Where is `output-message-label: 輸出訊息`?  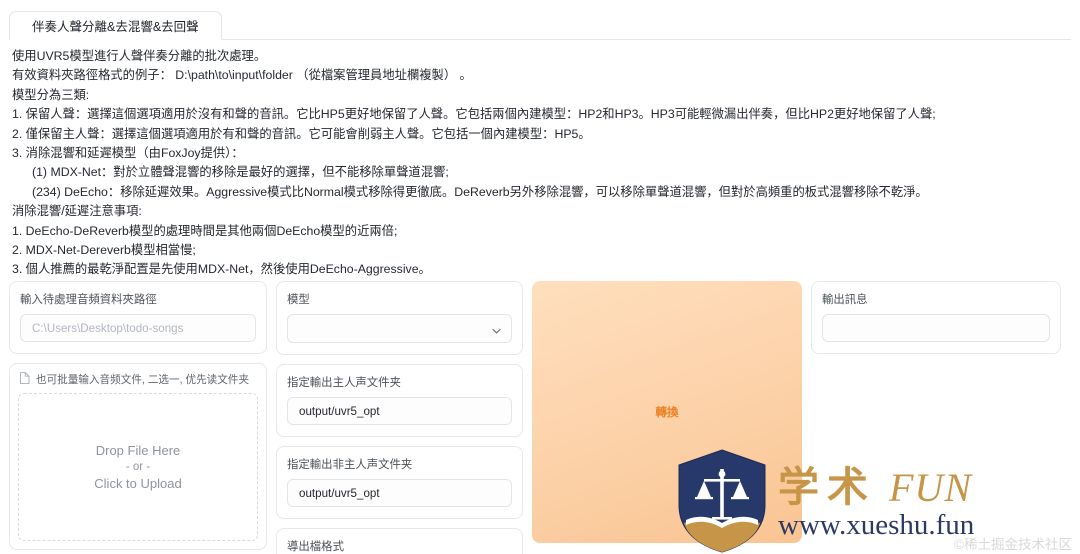
output-message-label: 輸出訊息 is located at coordinates (845, 300).